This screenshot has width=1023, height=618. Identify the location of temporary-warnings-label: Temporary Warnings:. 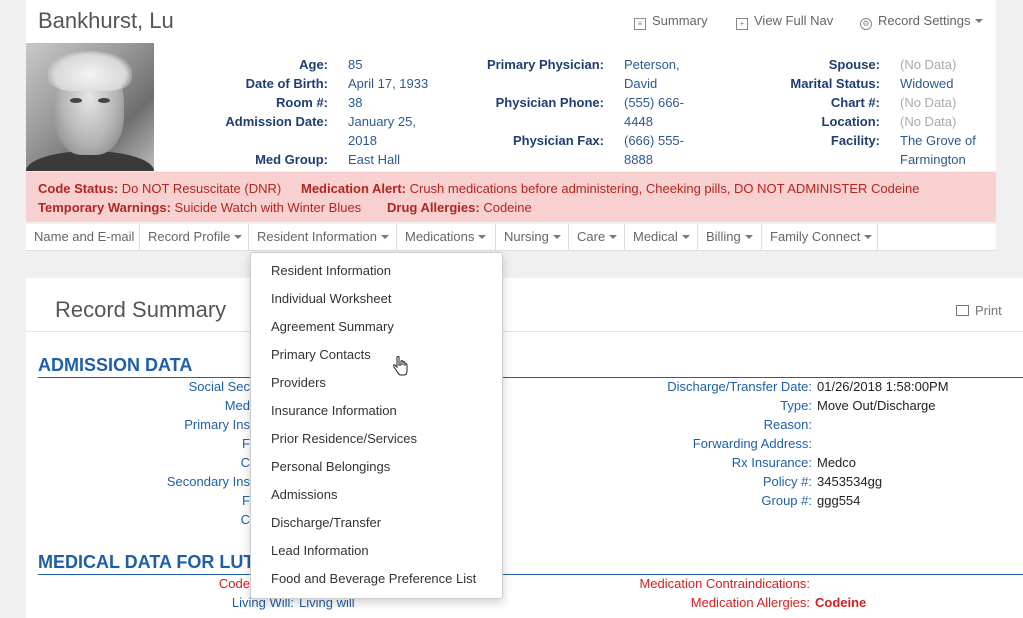
(104, 207).